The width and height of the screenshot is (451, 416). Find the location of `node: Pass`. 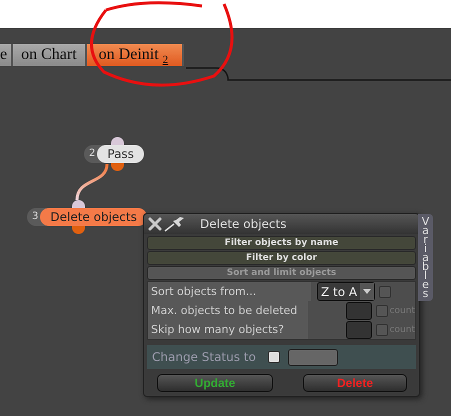

node: Pass is located at coordinates (120, 154).